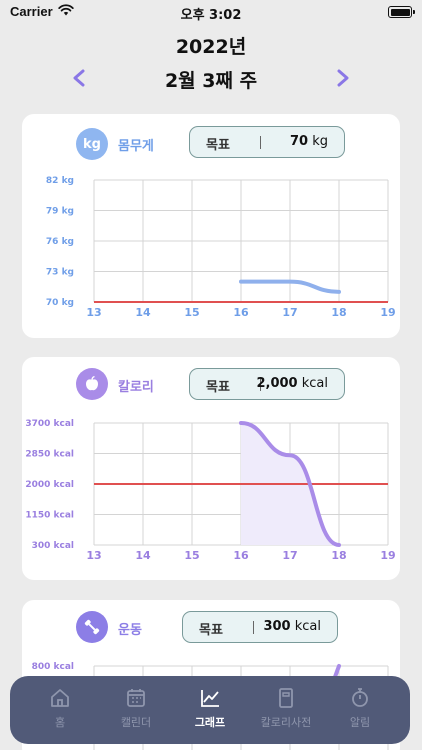  I want to click on tab-home-label: 홈, so click(60, 722).